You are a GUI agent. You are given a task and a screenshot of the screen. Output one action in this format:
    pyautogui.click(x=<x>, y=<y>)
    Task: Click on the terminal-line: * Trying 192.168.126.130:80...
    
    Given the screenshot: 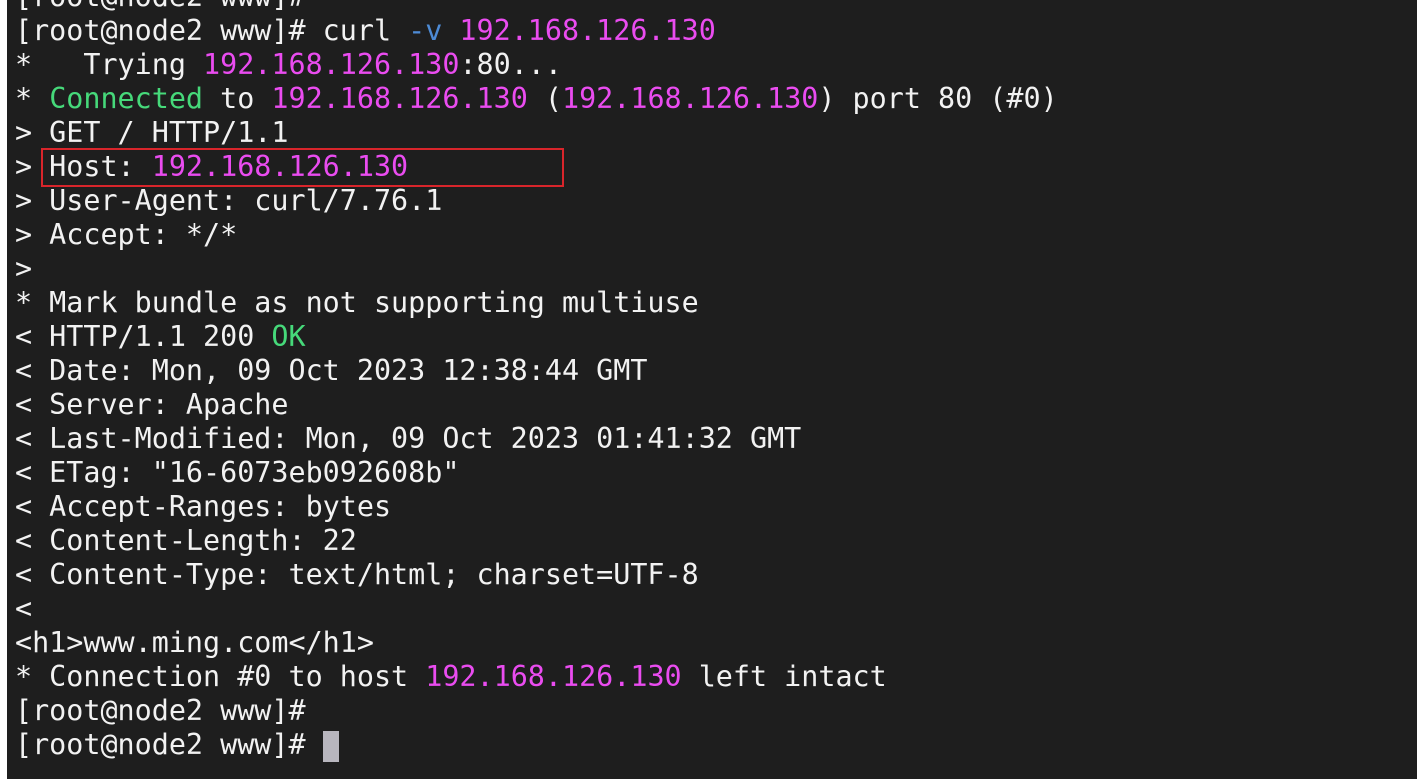 What is the action you would take?
    pyautogui.click(x=536, y=65)
    